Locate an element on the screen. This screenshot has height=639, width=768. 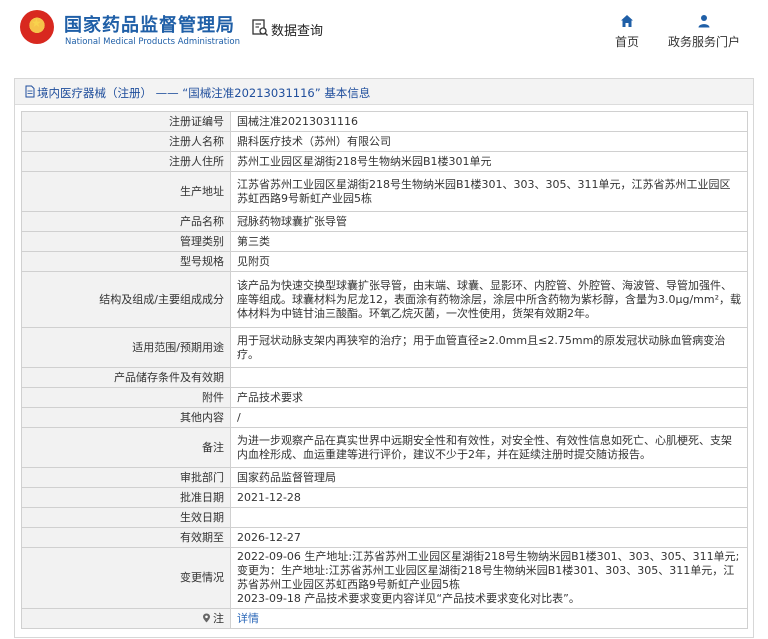
row-label: 其他内容 is located at coordinates (126, 417).